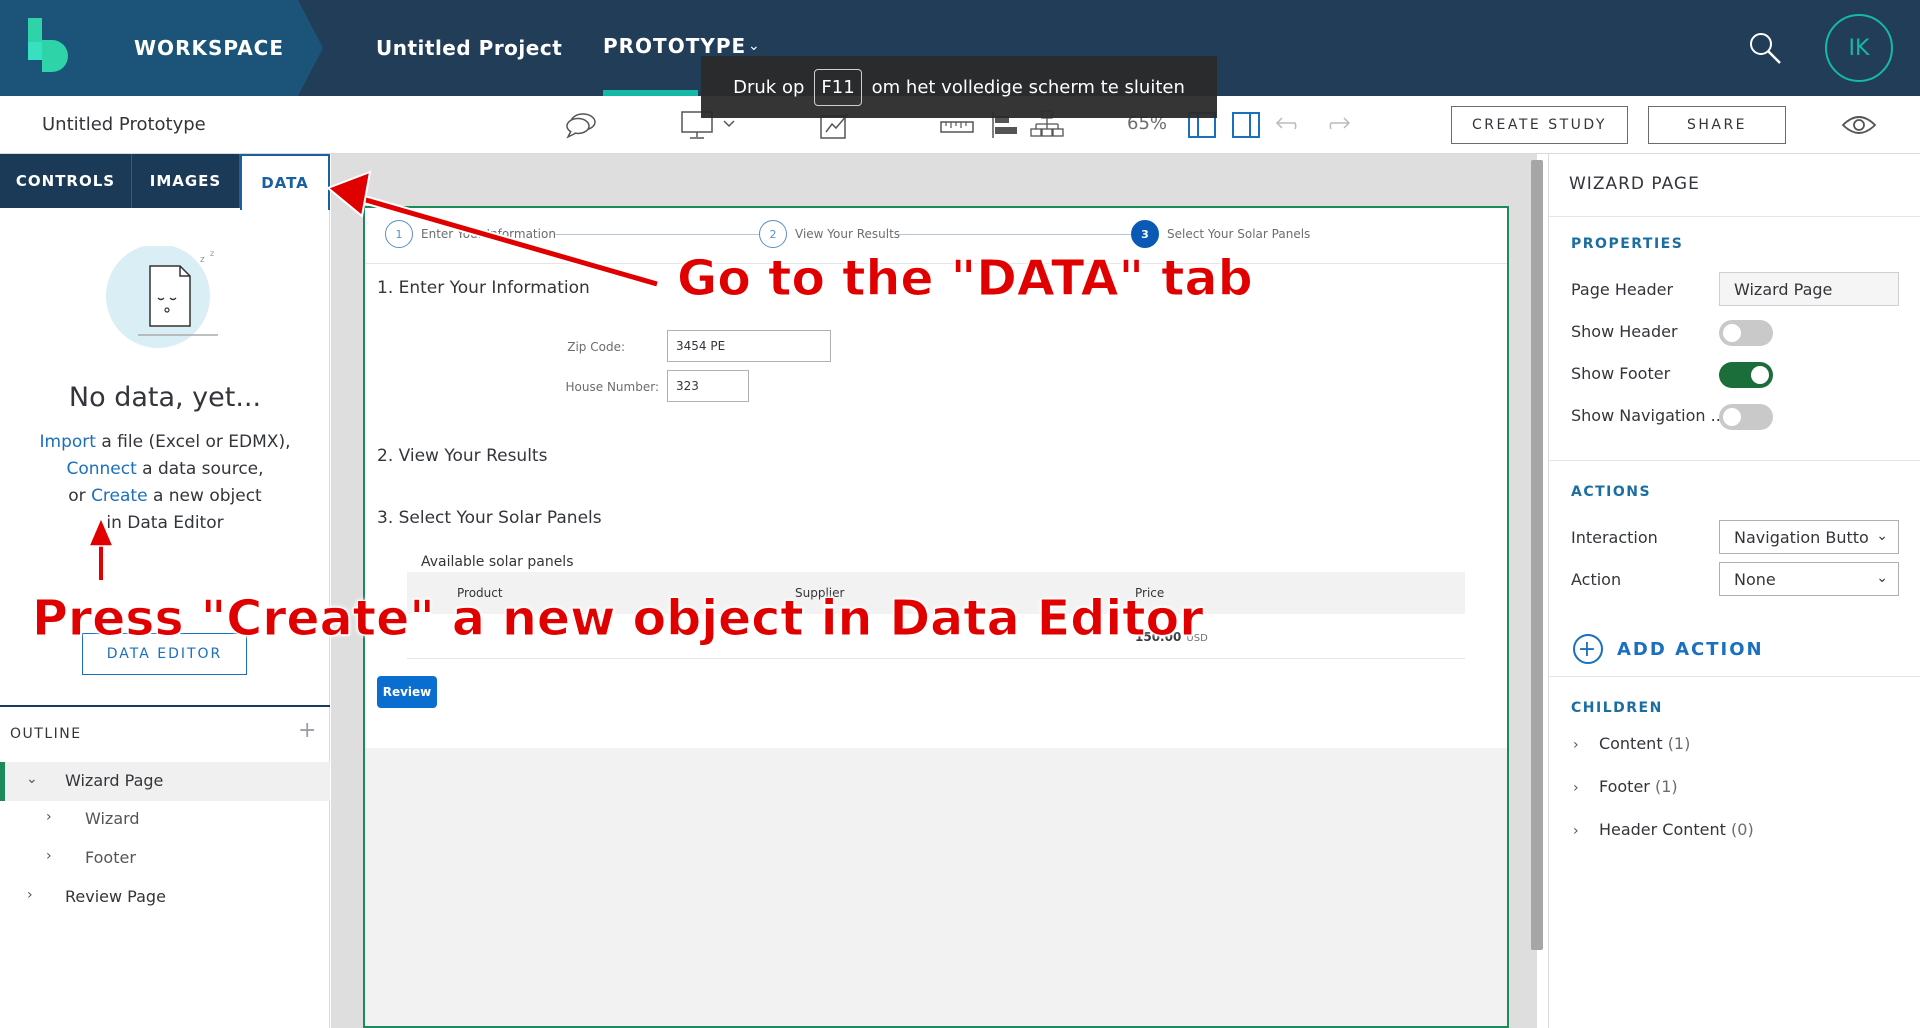 The image size is (1920, 1028). Describe the element at coordinates (1617, 708) in the screenshot. I see `children-section-title: CHILDREN` at that location.